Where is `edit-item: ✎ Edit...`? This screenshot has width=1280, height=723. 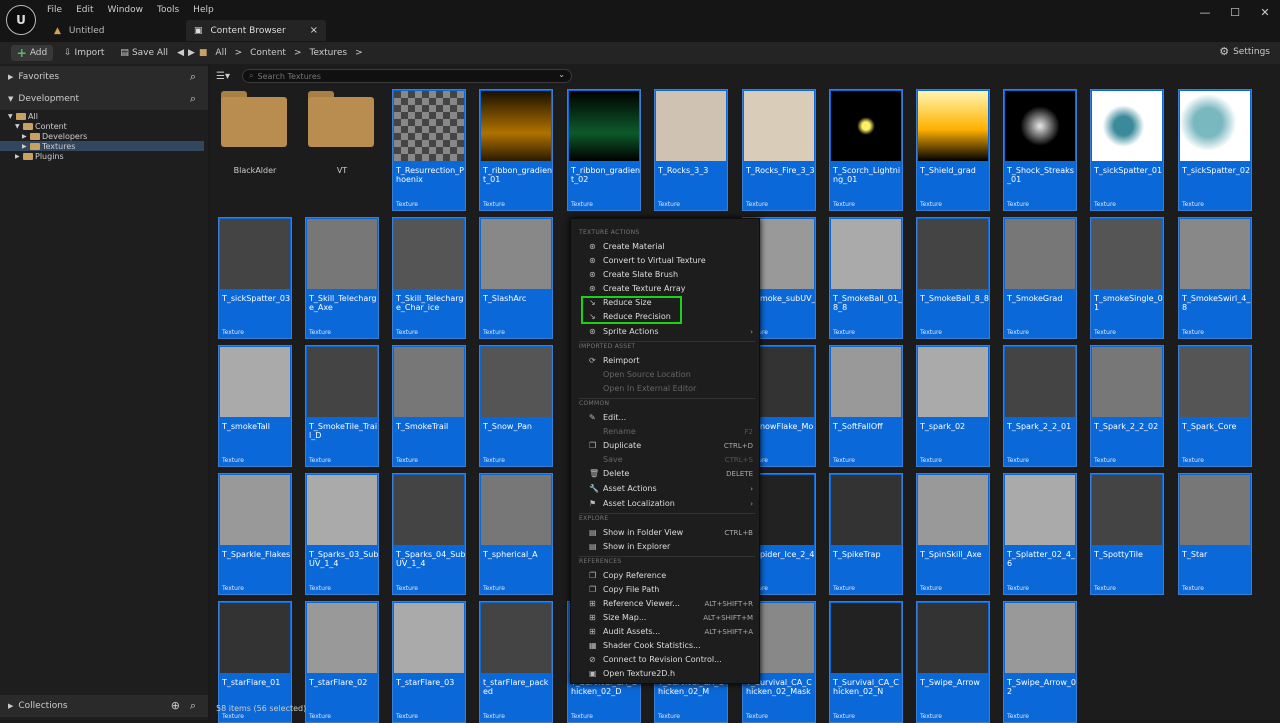
edit-item: ✎ Edit... is located at coordinates (665, 417).